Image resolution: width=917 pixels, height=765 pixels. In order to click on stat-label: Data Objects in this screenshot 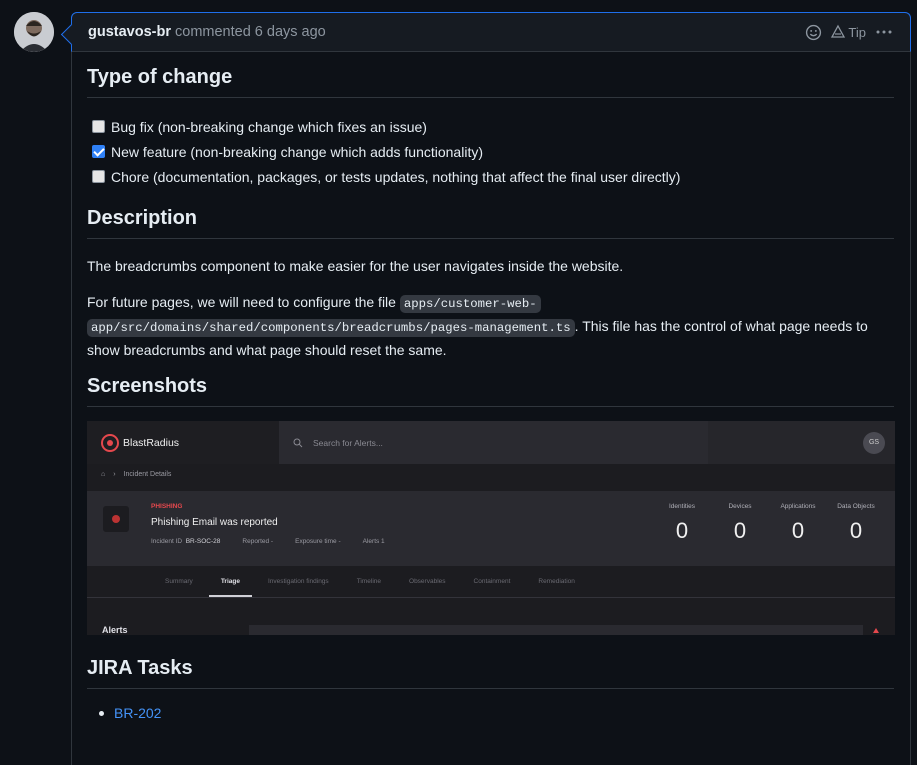, I will do `click(856, 506)`.